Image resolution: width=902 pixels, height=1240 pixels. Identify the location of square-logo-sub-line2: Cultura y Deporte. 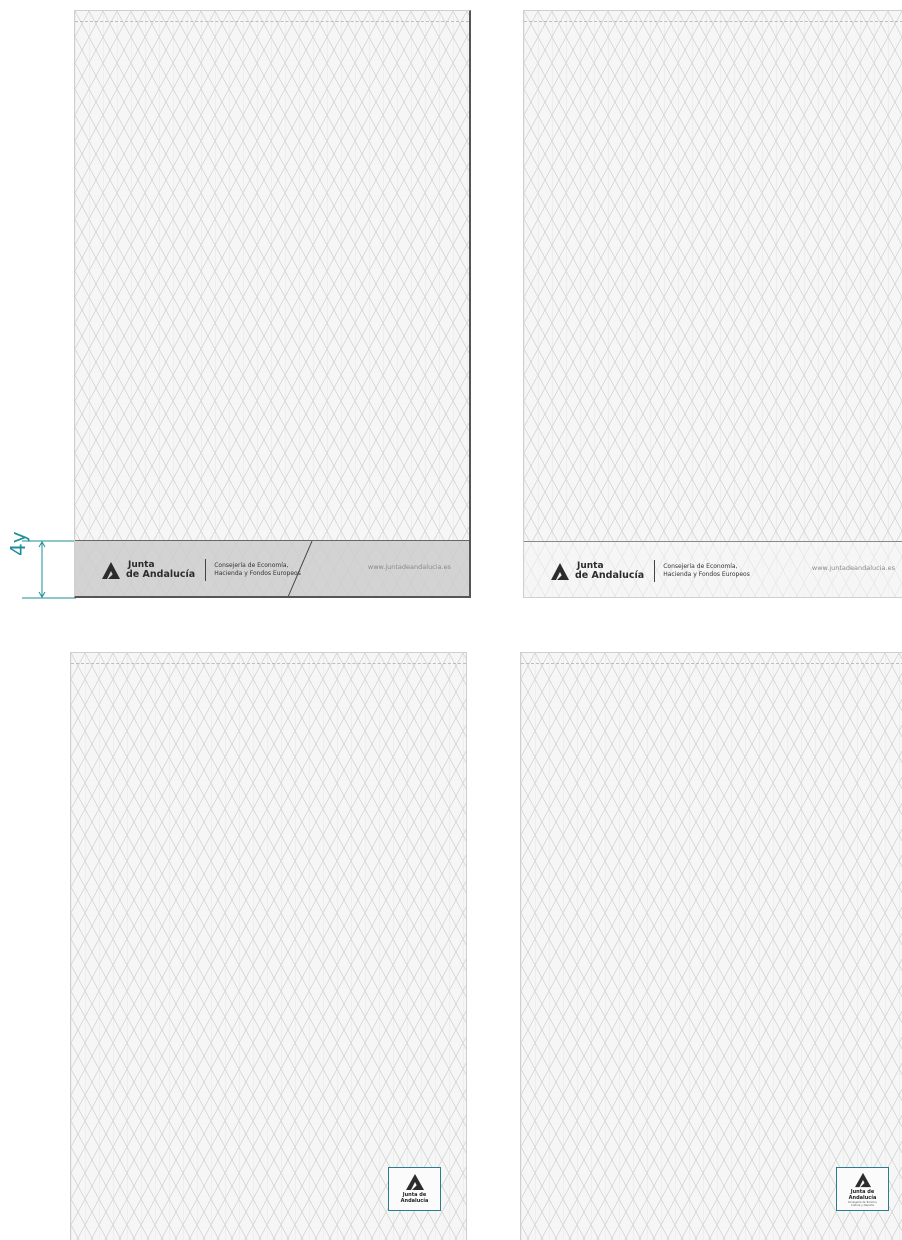
(862, 1206).